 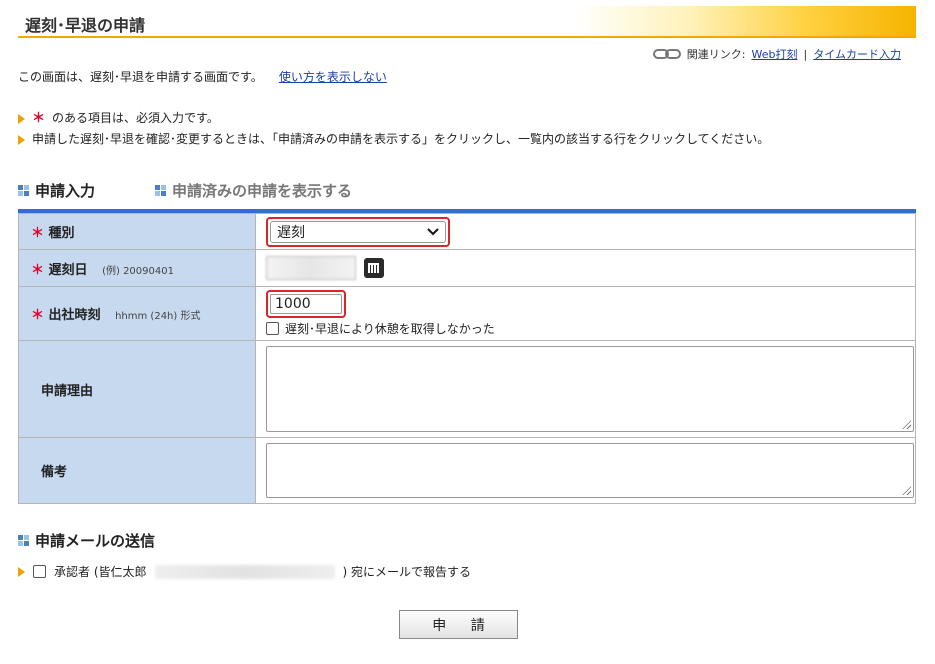 I want to click on reason-label: 申請理由, so click(x=67, y=391).